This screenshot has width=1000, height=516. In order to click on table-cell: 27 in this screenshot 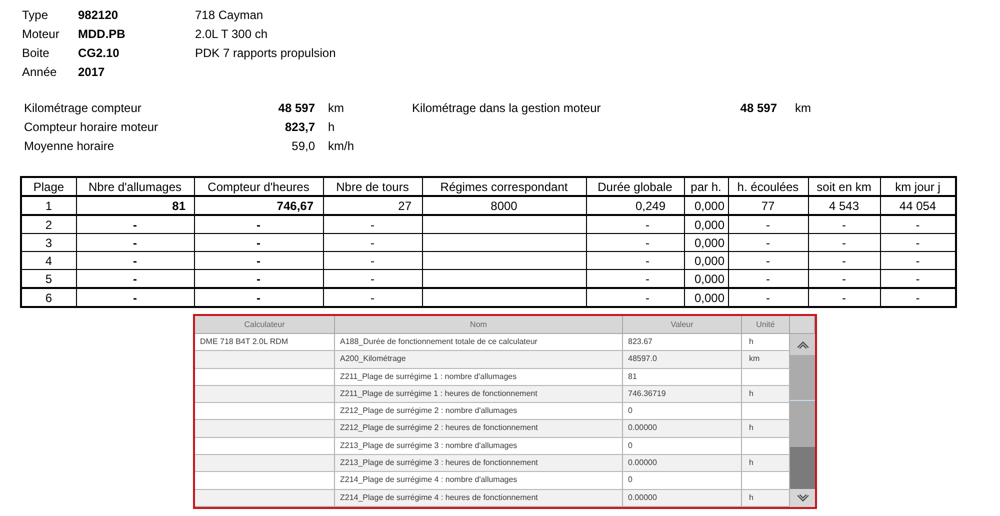, I will do `click(372, 205)`.